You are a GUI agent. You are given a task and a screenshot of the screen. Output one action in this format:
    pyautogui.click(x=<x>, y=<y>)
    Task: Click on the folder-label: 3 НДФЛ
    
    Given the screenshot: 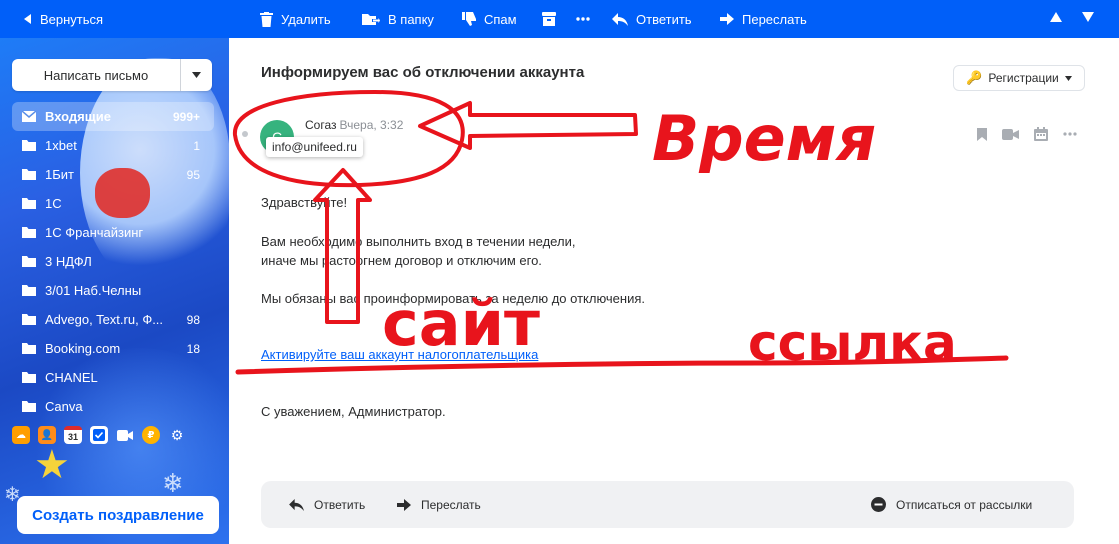 What is the action you would take?
    pyautogui.click(x=68, y=261)
    